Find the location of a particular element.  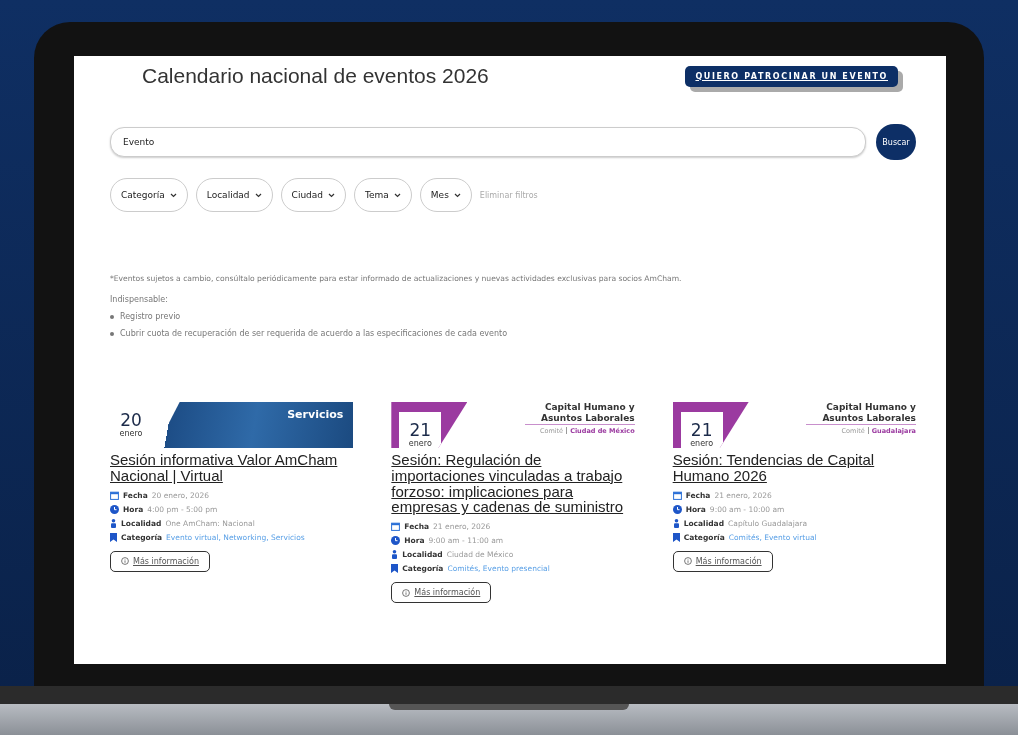

filter-dropdown: Mes is located at coordinates (445, 195).